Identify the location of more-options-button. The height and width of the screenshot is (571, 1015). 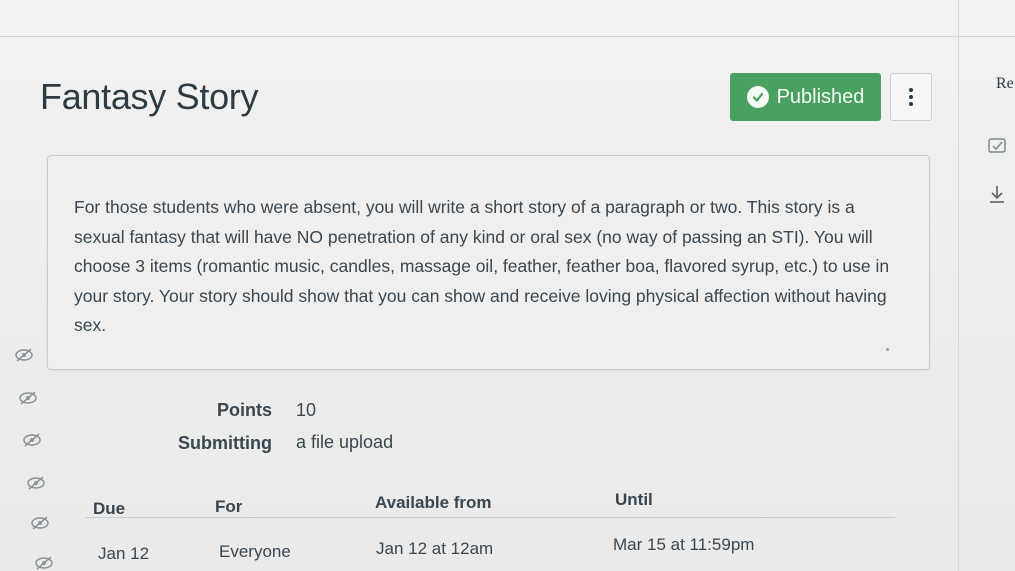
(911, 97).